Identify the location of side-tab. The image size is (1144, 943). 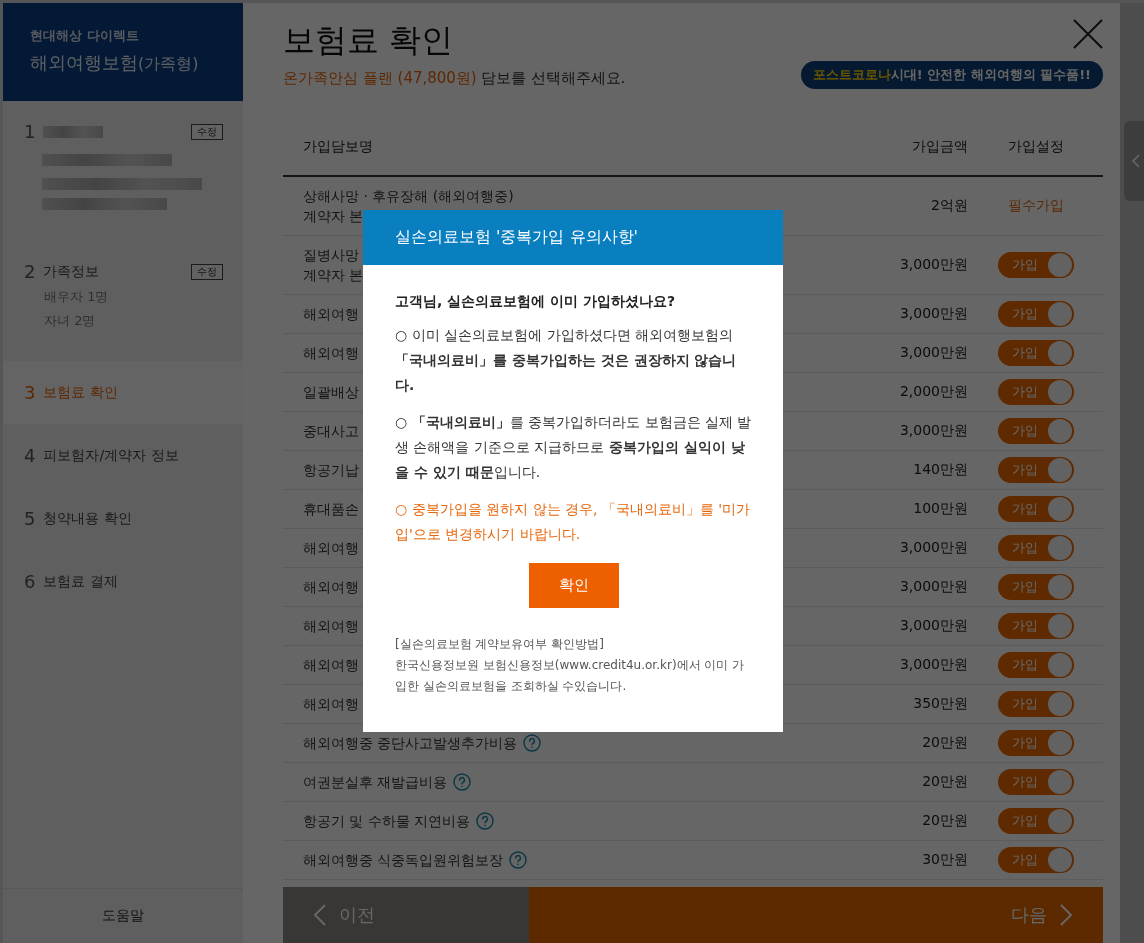
(1134, 161).